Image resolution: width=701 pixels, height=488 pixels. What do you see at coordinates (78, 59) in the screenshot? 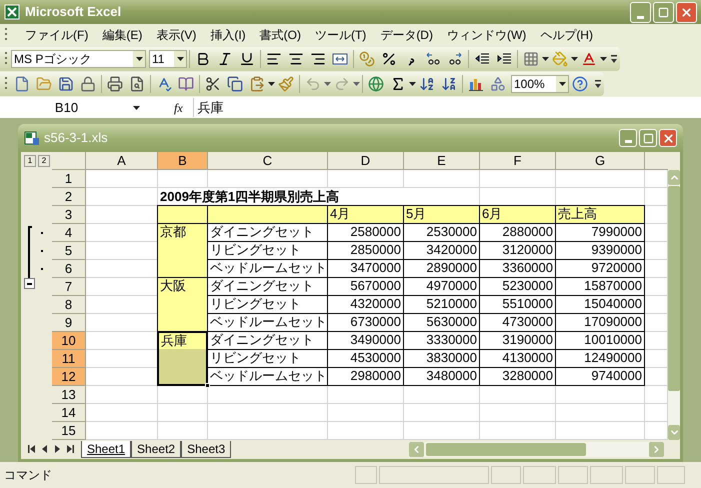
I see `font-select: MS Pゴシック` at bounding box center [78, 59].